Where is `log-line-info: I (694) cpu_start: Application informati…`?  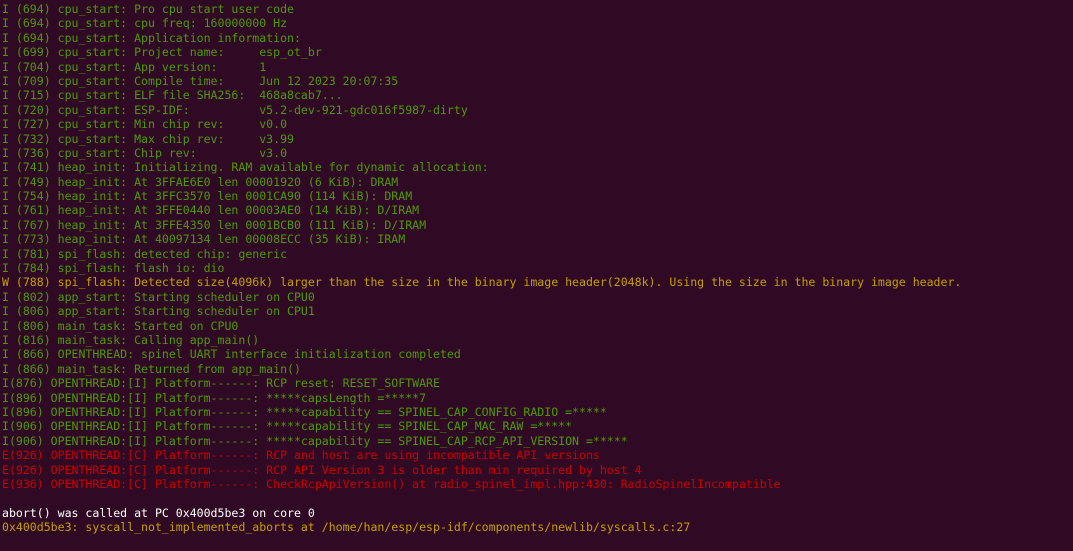 log-line-info: I (694) cpu_start: Application informati… is located at coordinates (151, 37).